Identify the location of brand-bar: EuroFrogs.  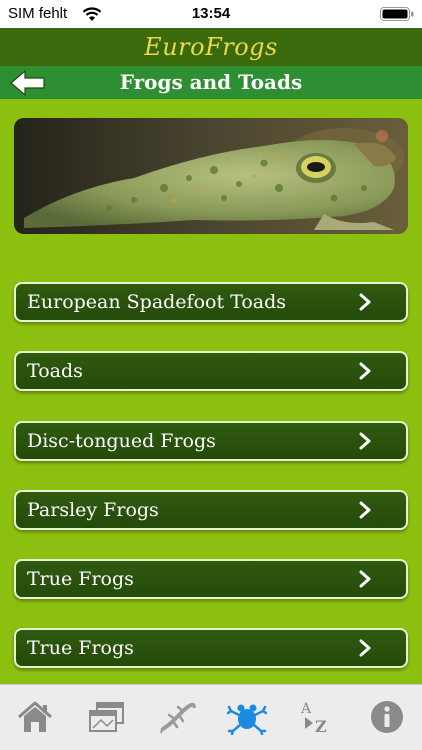
(211, 47).